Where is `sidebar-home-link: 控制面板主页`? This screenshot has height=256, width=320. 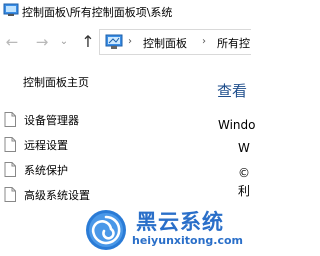
sidebar-home-link: 控制面板主页 is located at coordinates (56, 82).